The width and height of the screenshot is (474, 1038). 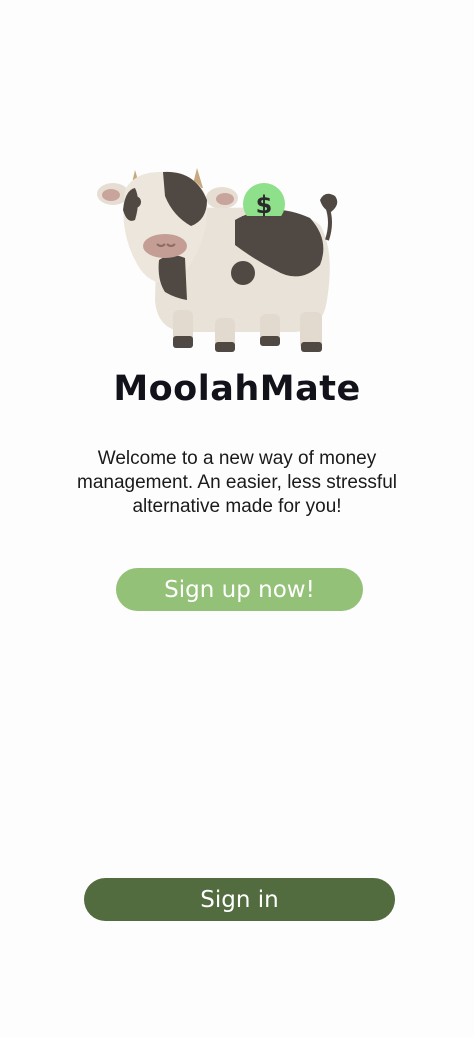 I want to click on signup-button: Sign up now!, so click(x=239, y=589).